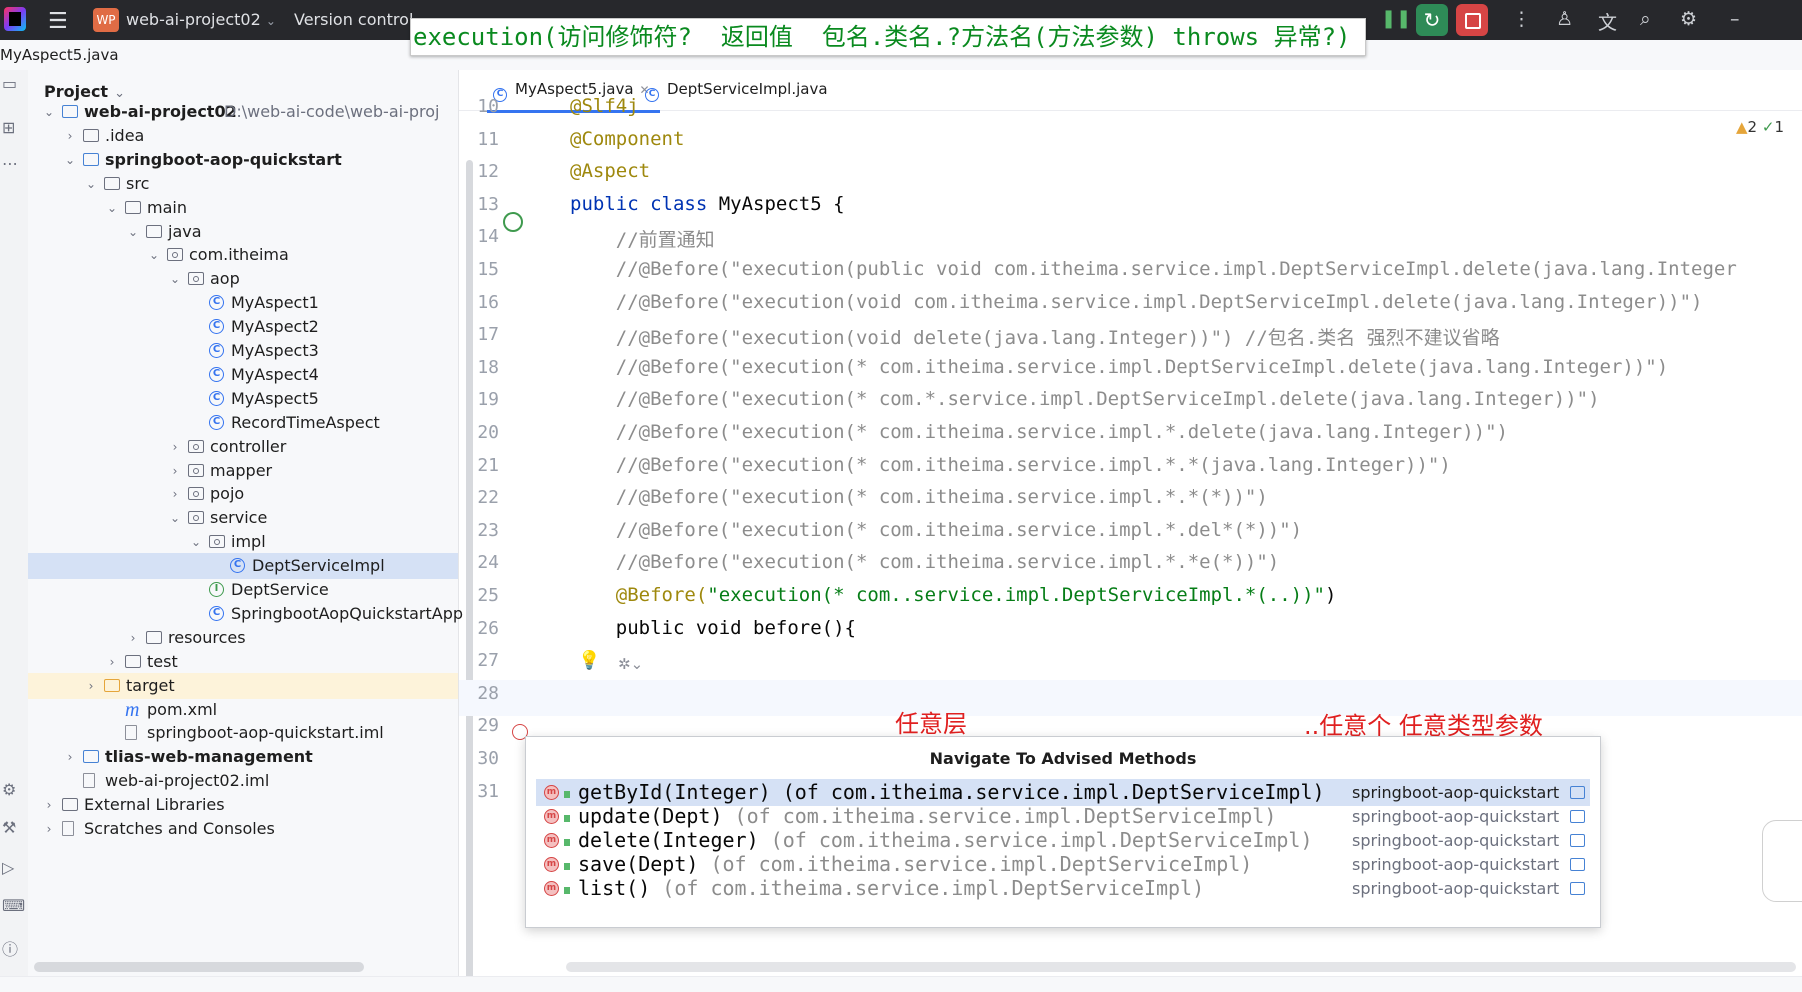 The height and width of the screenshot is (992, 1802). Describe the element at coordinates (243, 829) in the screenshot. I see `tree-item: › Scratches and Consoles` at that location.